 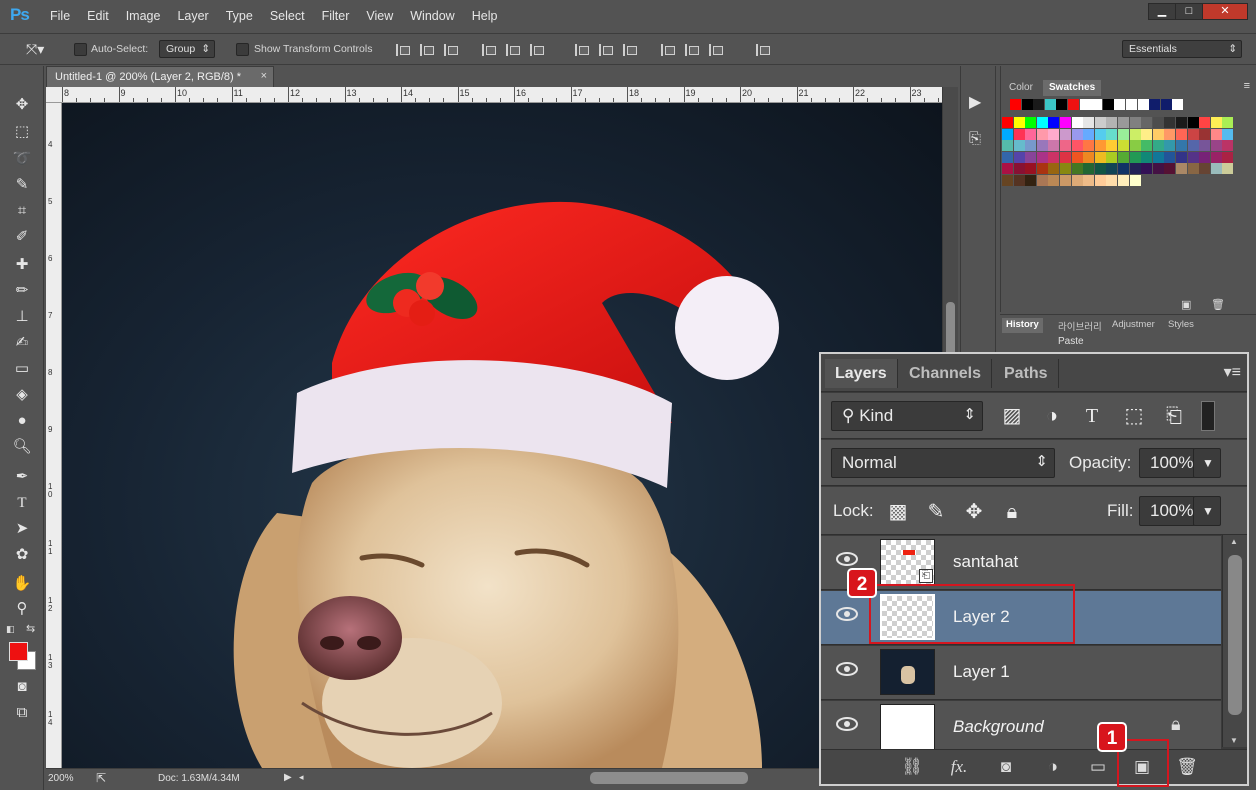 What do you see at coordinates (10, 629) in the screenshot?
I see `default-colors-icon: ◧` at bounding box center [10, 629].